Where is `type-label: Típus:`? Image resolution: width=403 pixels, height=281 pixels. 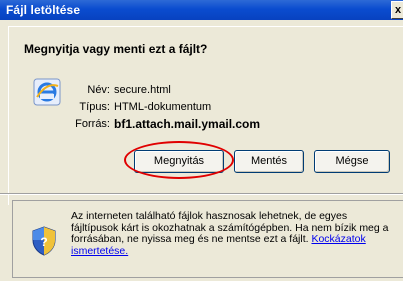
type-label: Típus: is located at coordinates (94, 107).